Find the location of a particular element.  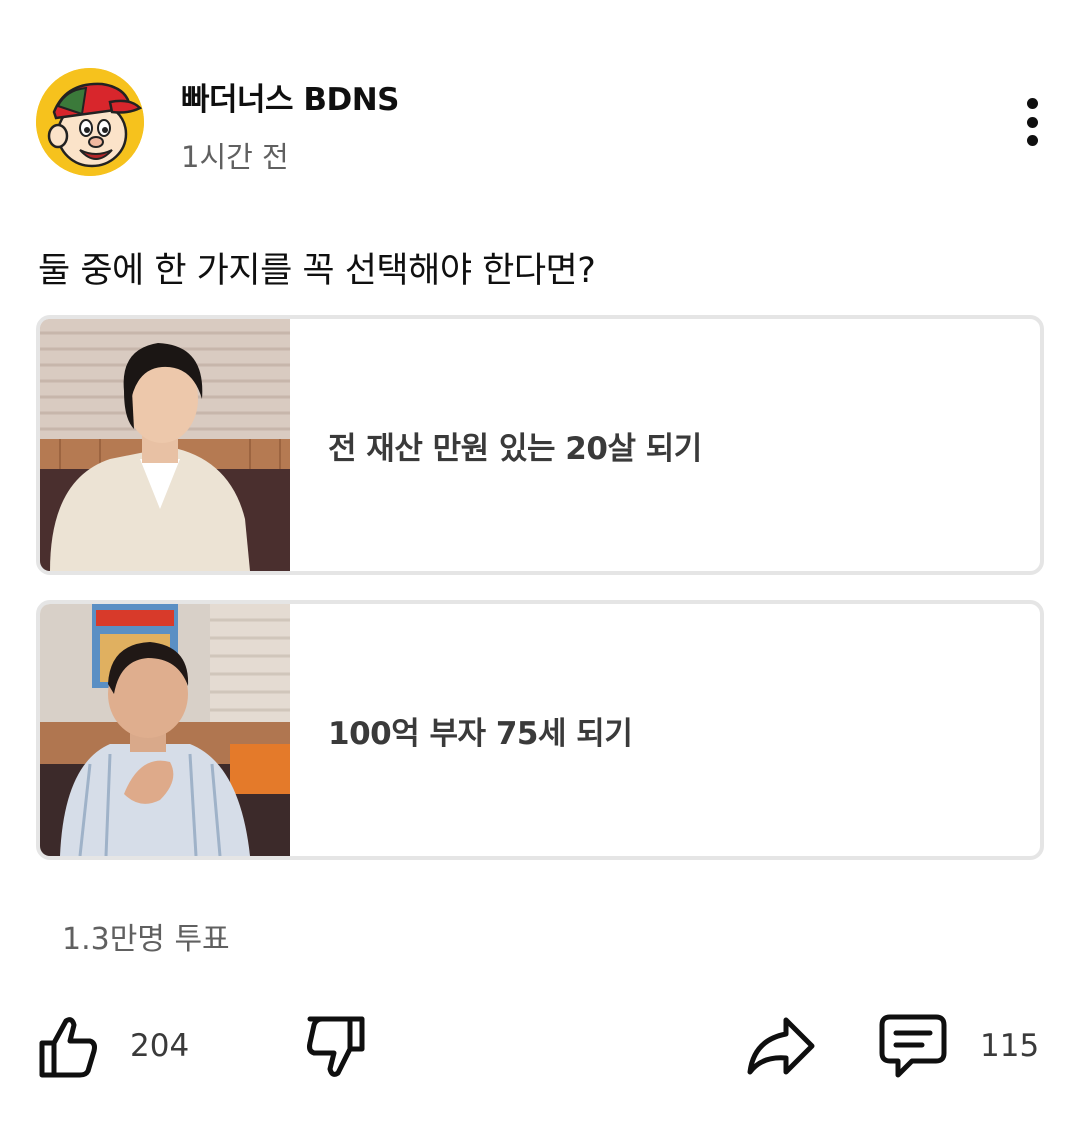

option-2-label: 100억 부자 75세 되기 is located at coordinates (480, 733).